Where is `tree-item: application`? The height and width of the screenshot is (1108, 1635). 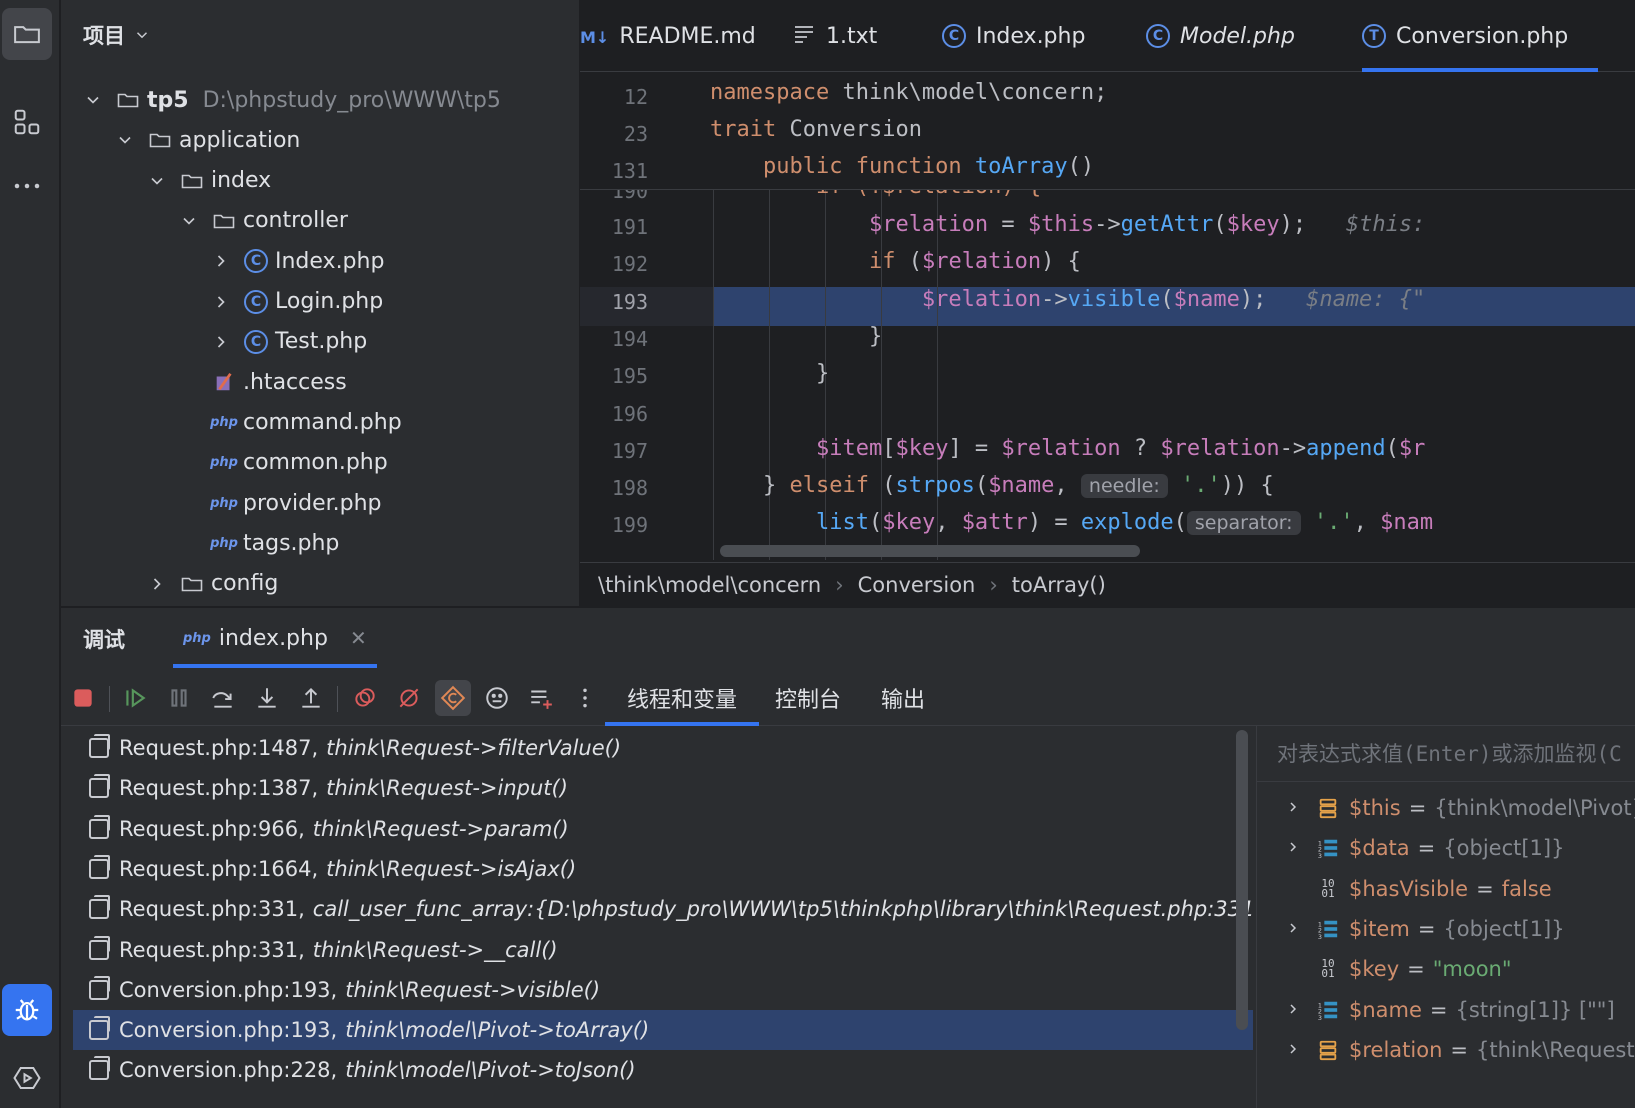
tree-item: application is located at coordinates (207, 140).